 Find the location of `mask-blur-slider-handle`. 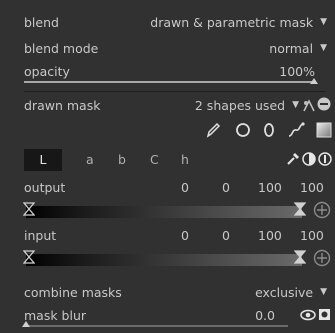

mask-blur-slider-handle is located at coordinates (26, 324).